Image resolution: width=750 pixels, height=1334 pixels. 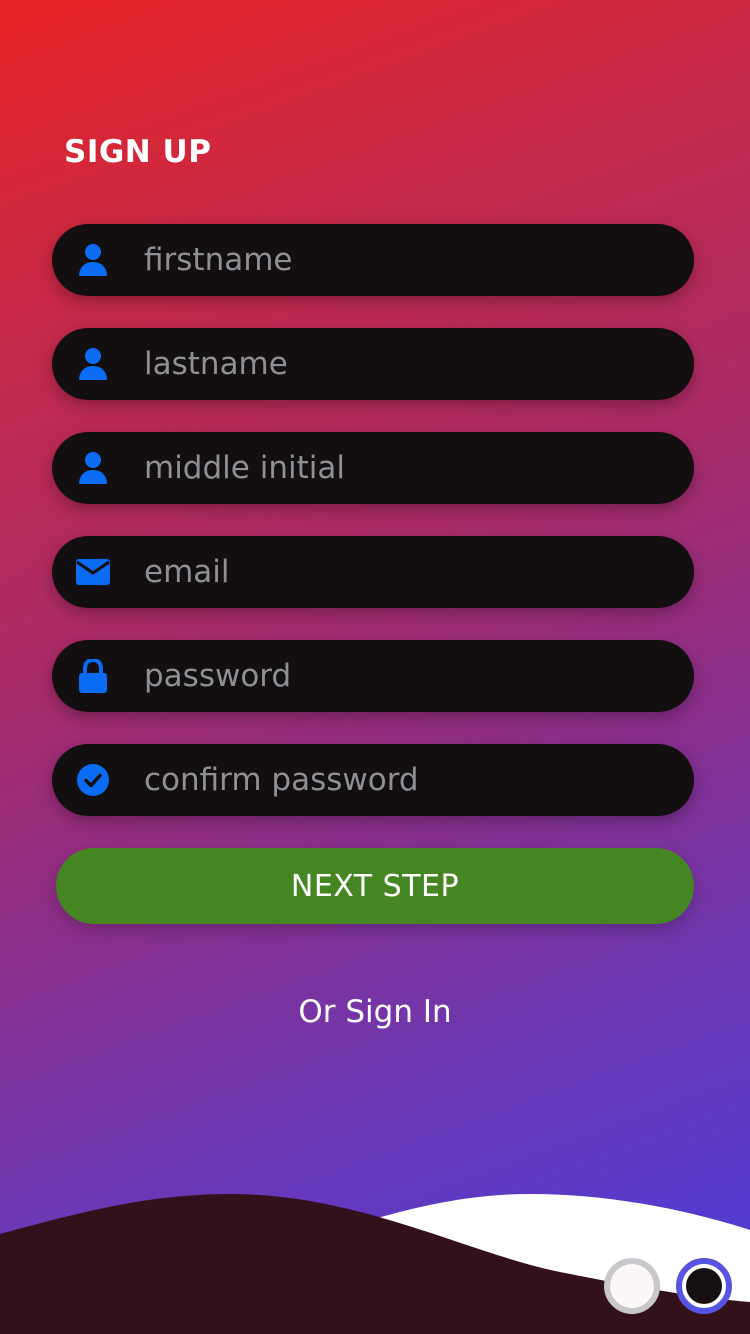 What do you see at coordinates (409, 780) in the screenshot?
I see `confirm-password-input` at bounding box center [409, 780].